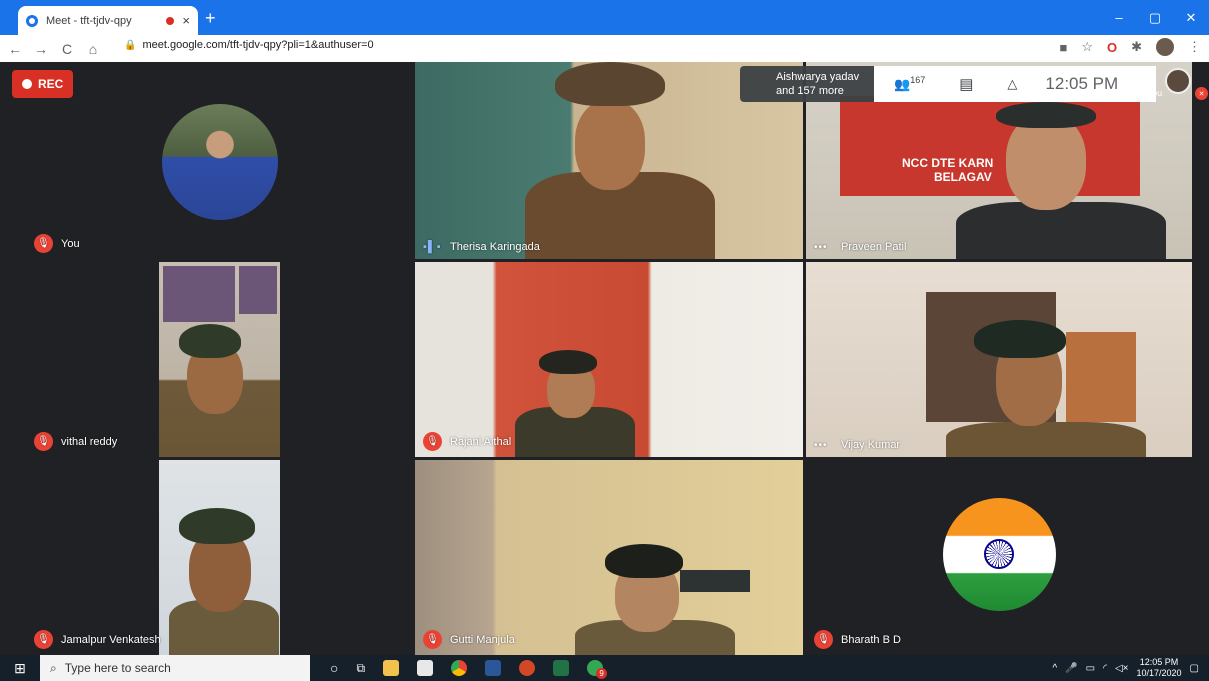  I want to click on participant-name: Therisa Karingada, so click(495, 247).